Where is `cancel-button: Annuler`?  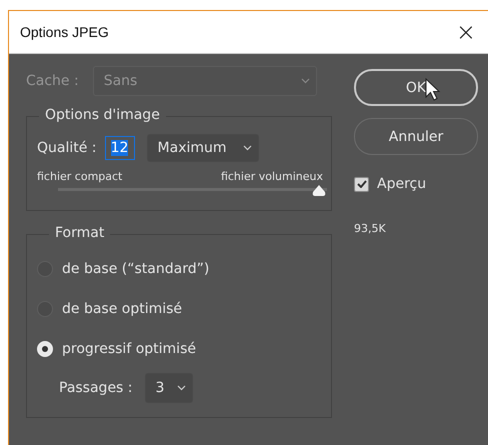 cancel-button: Annuler is located at coordinates (416, 136).